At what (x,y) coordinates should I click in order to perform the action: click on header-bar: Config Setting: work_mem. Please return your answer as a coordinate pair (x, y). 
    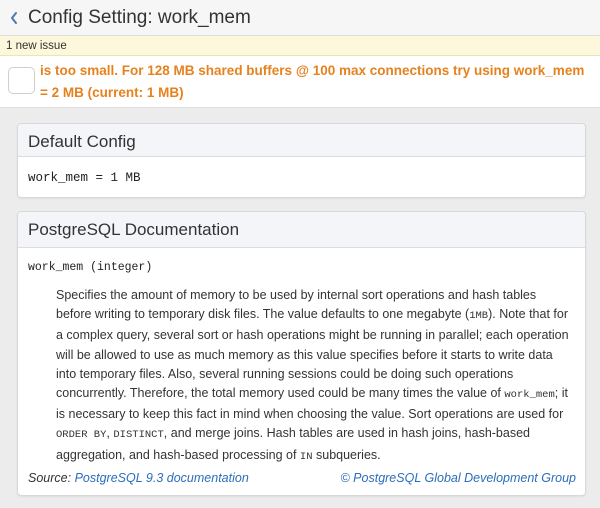
    Looking at the image, I should click on (300, 18).